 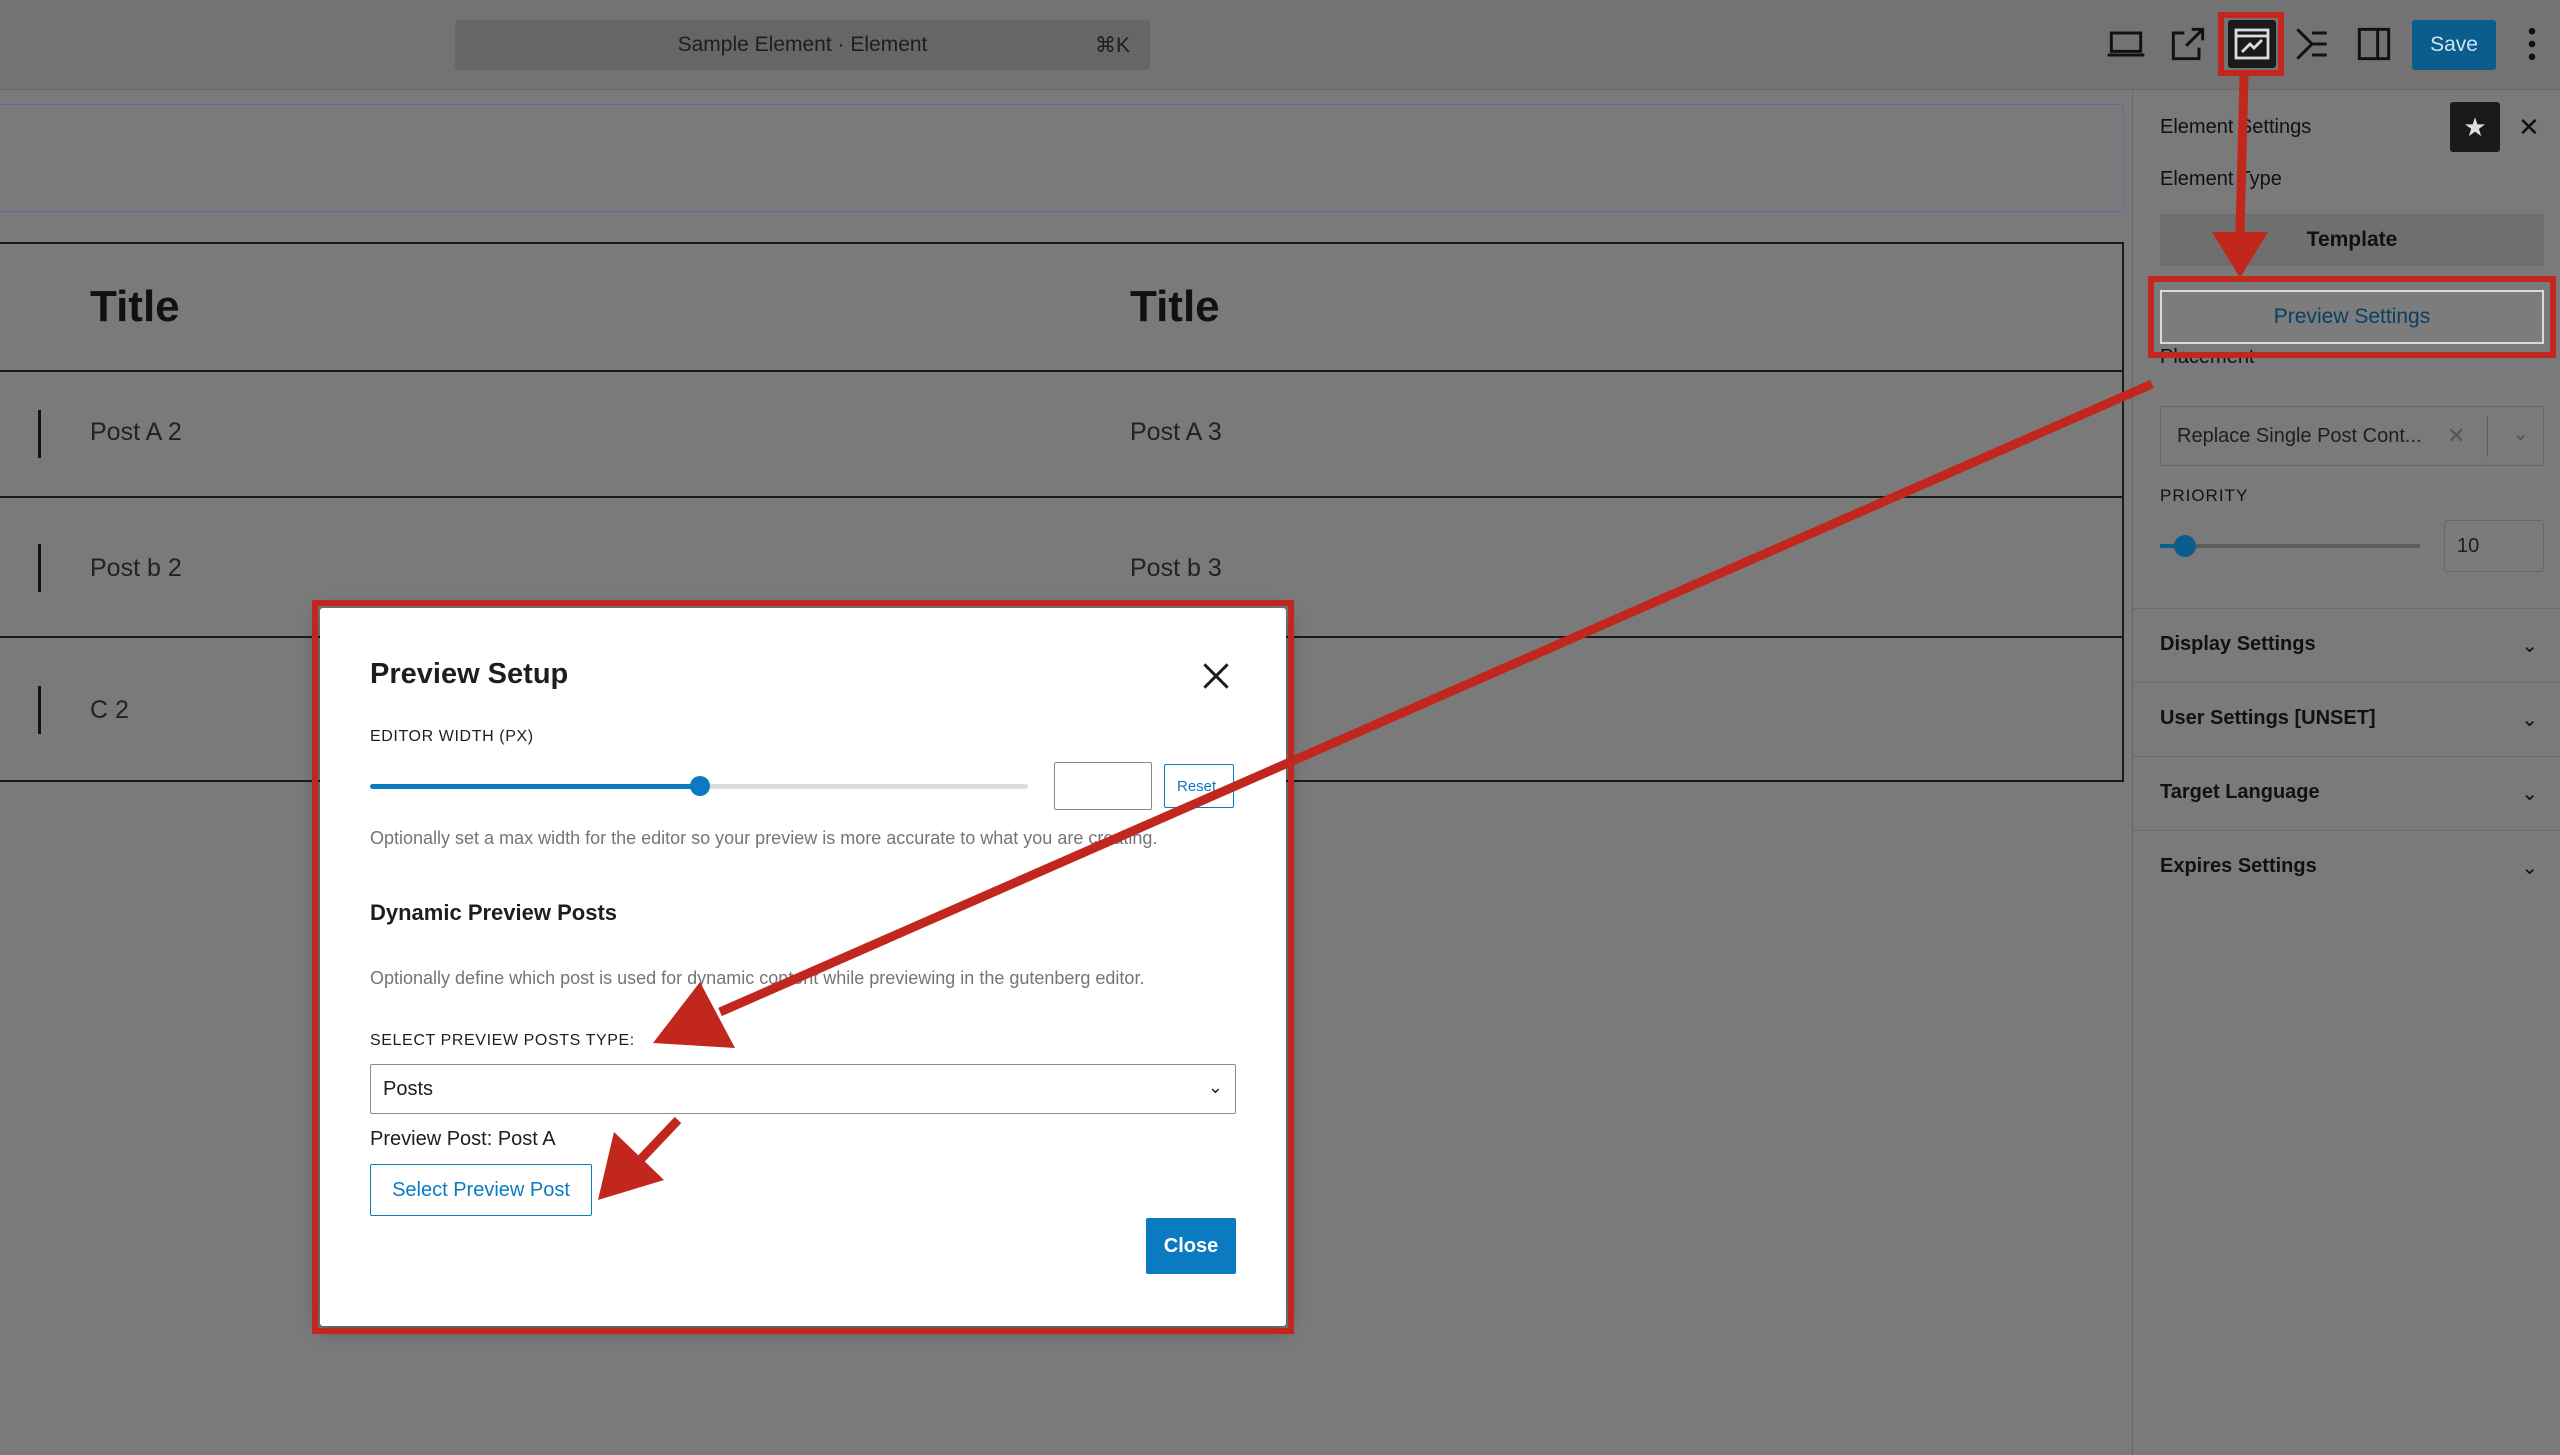 What do you see at coordinates (2475, 127) in the screenshot?
I see `star-icon: ★` at bounding box center [2475, 127].